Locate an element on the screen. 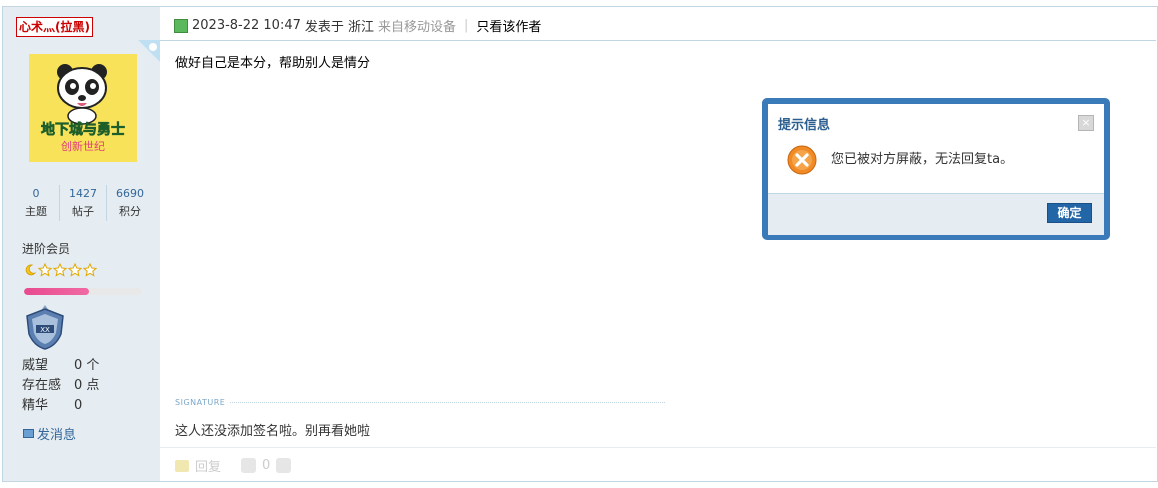  online-corner-icon is located at coordinates (149, 51).